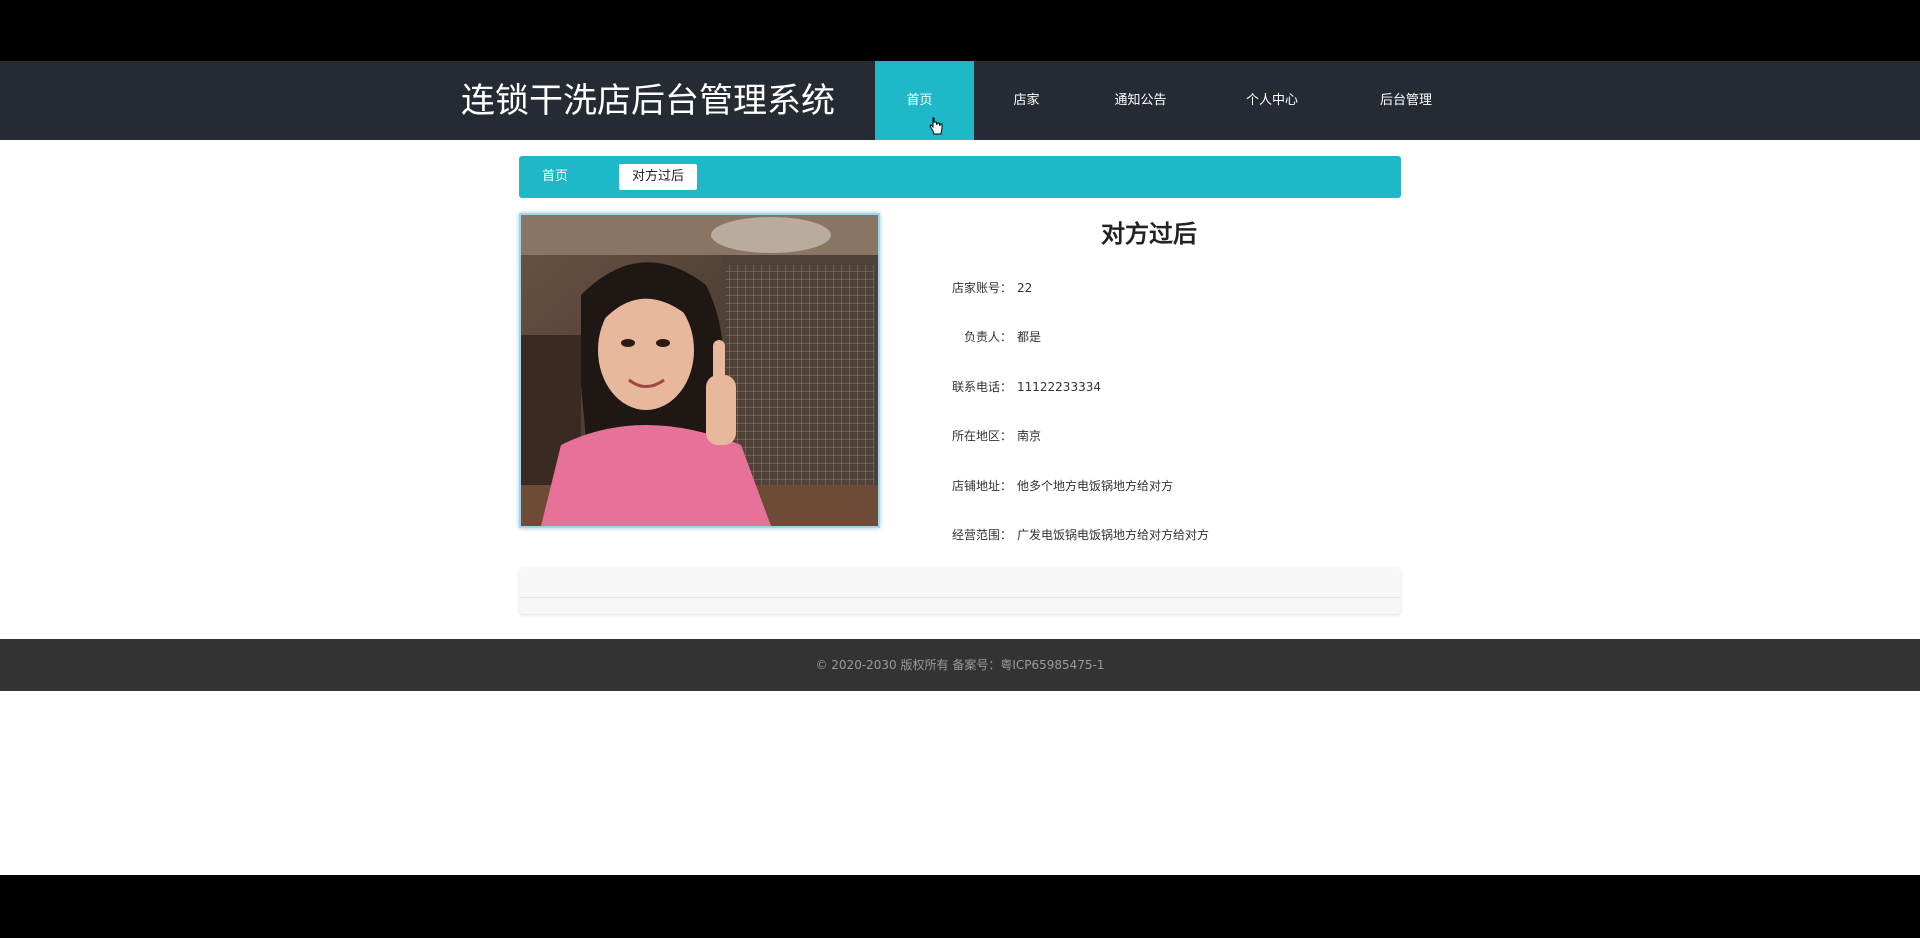 The height and width of the screenshot is (938, 1920). I want to click on field-address-value: 他多个地方电饭锅地方给对方, so click(1095, 486).